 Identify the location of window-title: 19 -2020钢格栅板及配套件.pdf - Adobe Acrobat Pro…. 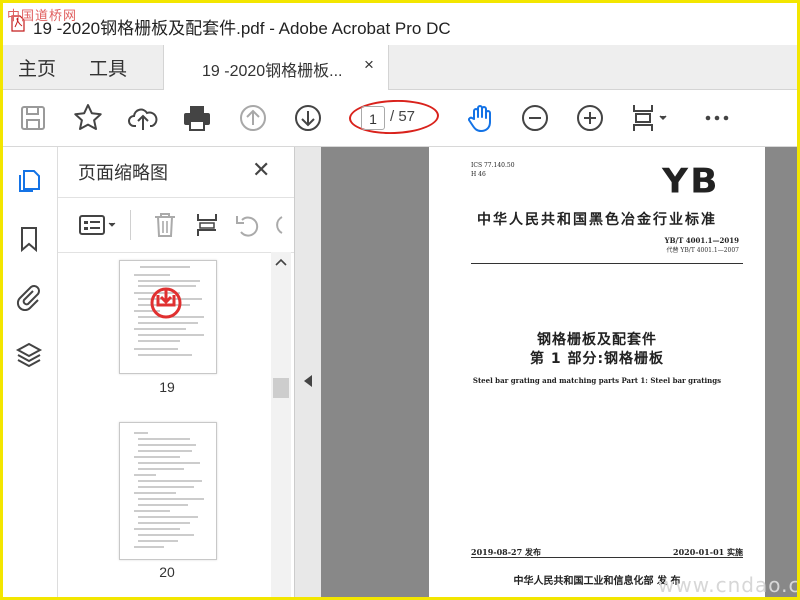
(242, 28).